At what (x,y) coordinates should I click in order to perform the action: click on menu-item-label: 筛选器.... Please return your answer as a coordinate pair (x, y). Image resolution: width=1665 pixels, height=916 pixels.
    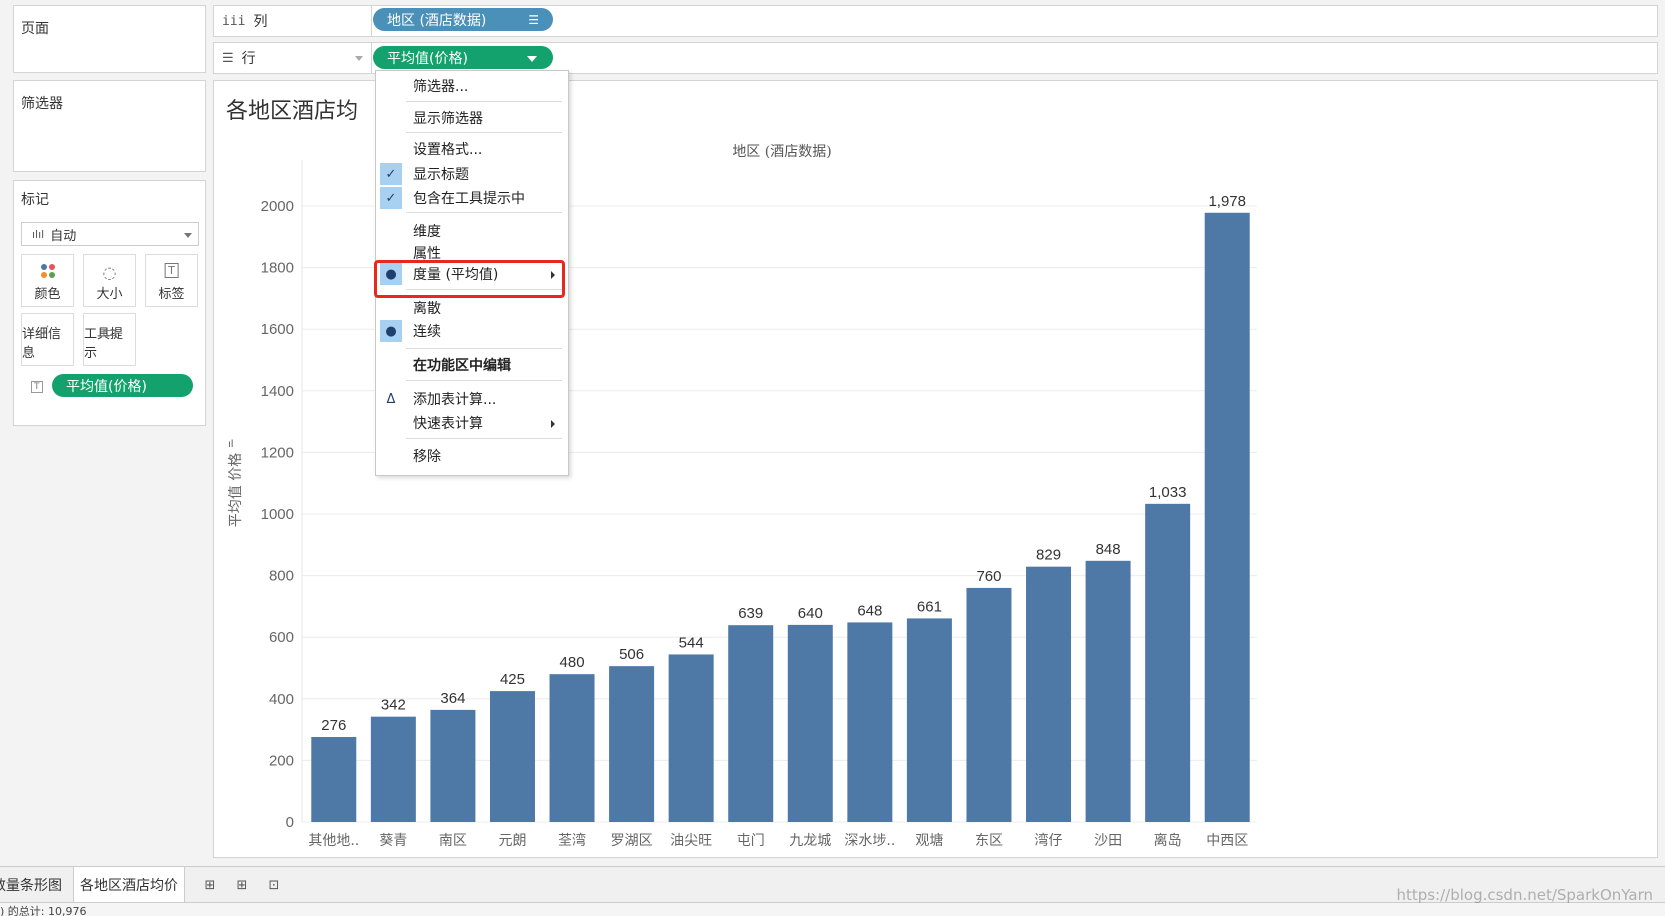
    Looking at the image, I should click on (441, 87).